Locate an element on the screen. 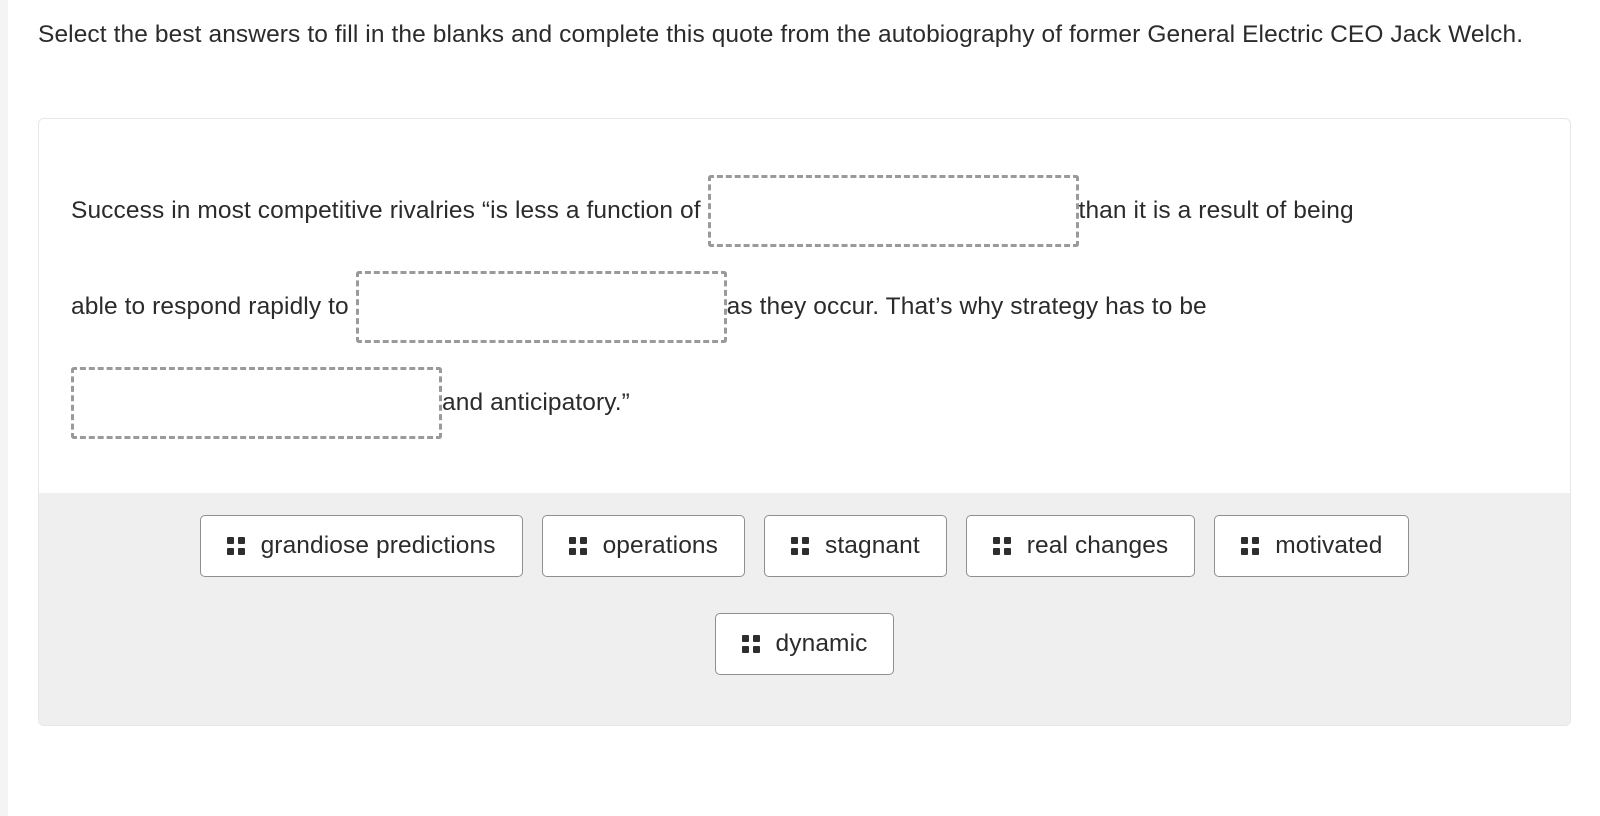 The height and width of the screenshot is (816, 1600). page-edge-strip is located at coordinates (4, 408).